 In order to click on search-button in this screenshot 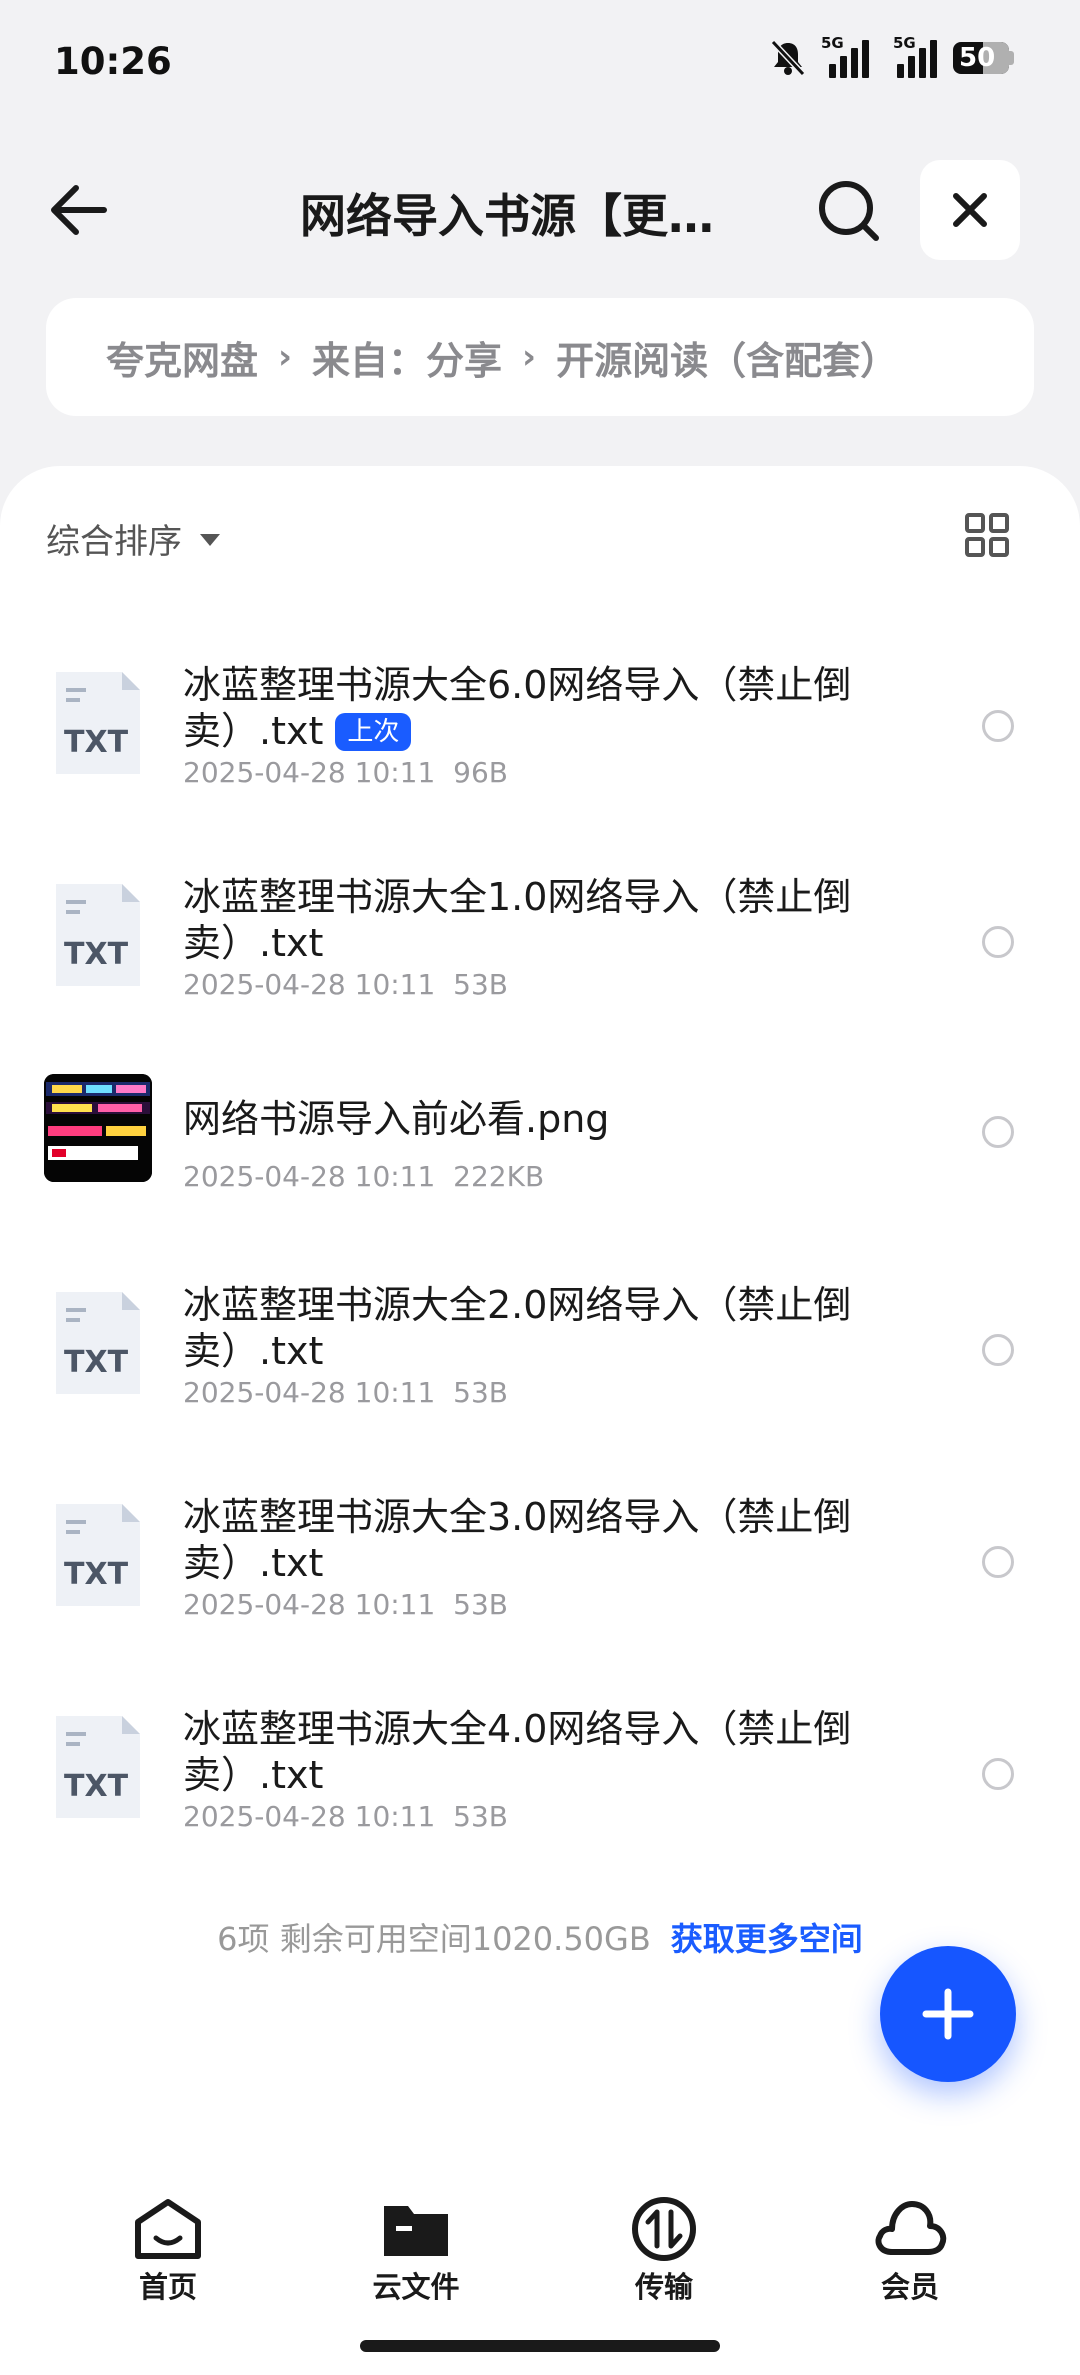, I will do `click(848, 210)`.